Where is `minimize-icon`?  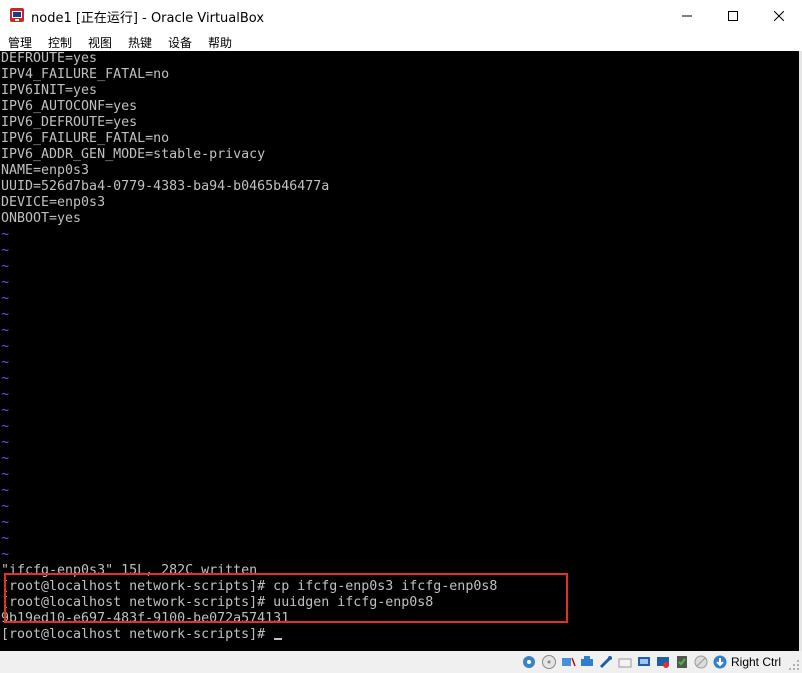
minimize-icon is located at coordinates (687, 15).